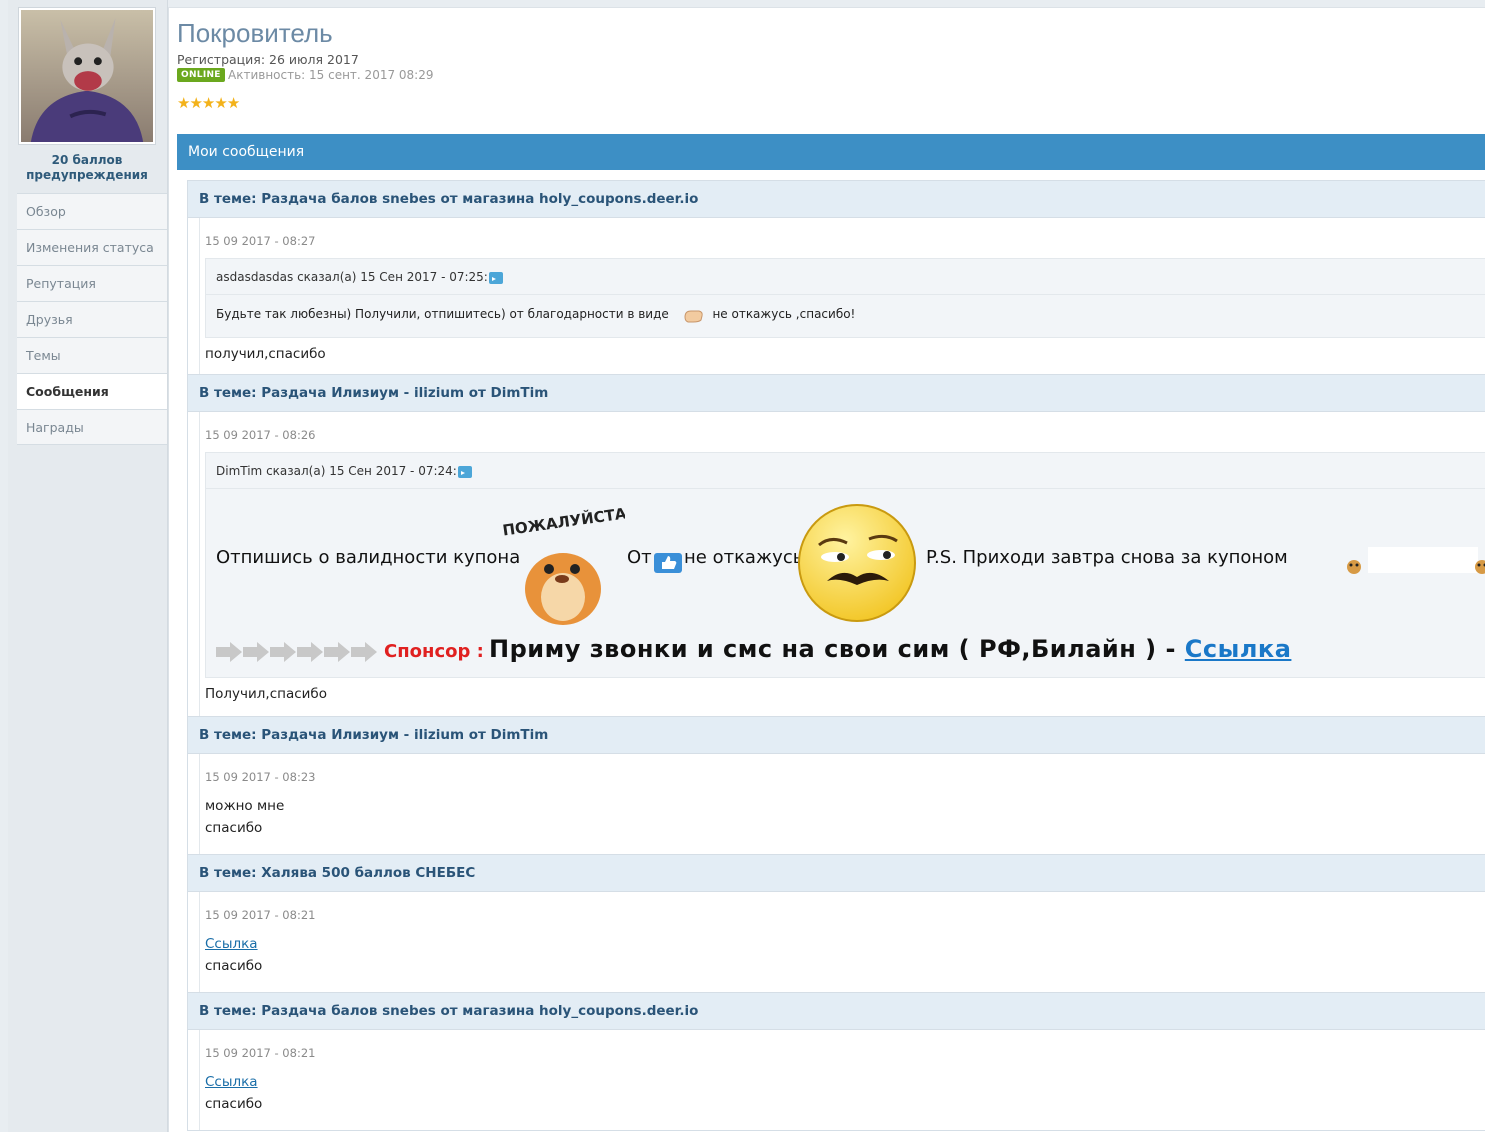 Image resolution: width=1485 pixels, height=1132 pixels. Describe the element at coordinates (564, 521) in the screenshot. I see `sticker-text: ПОЖАЛУЙСТА` at that location.